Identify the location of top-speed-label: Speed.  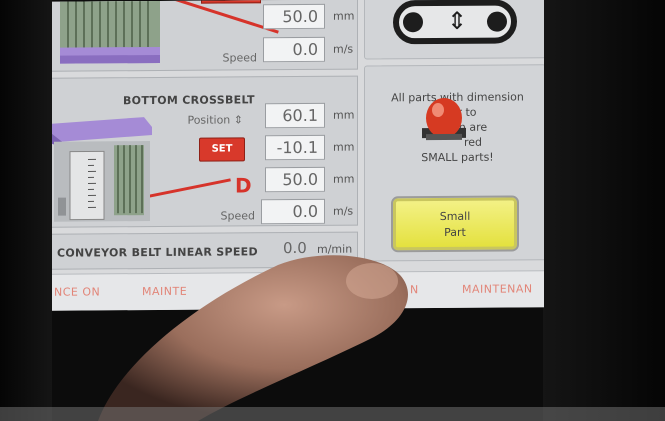
(239, 58).